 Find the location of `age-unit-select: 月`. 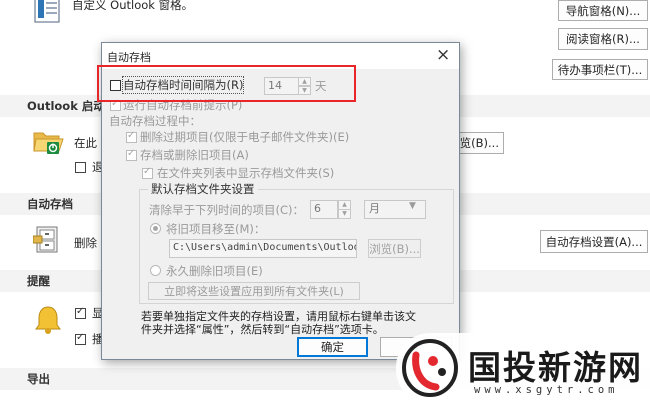

age-unit-select: 月 is located at coordinates (395, 209).